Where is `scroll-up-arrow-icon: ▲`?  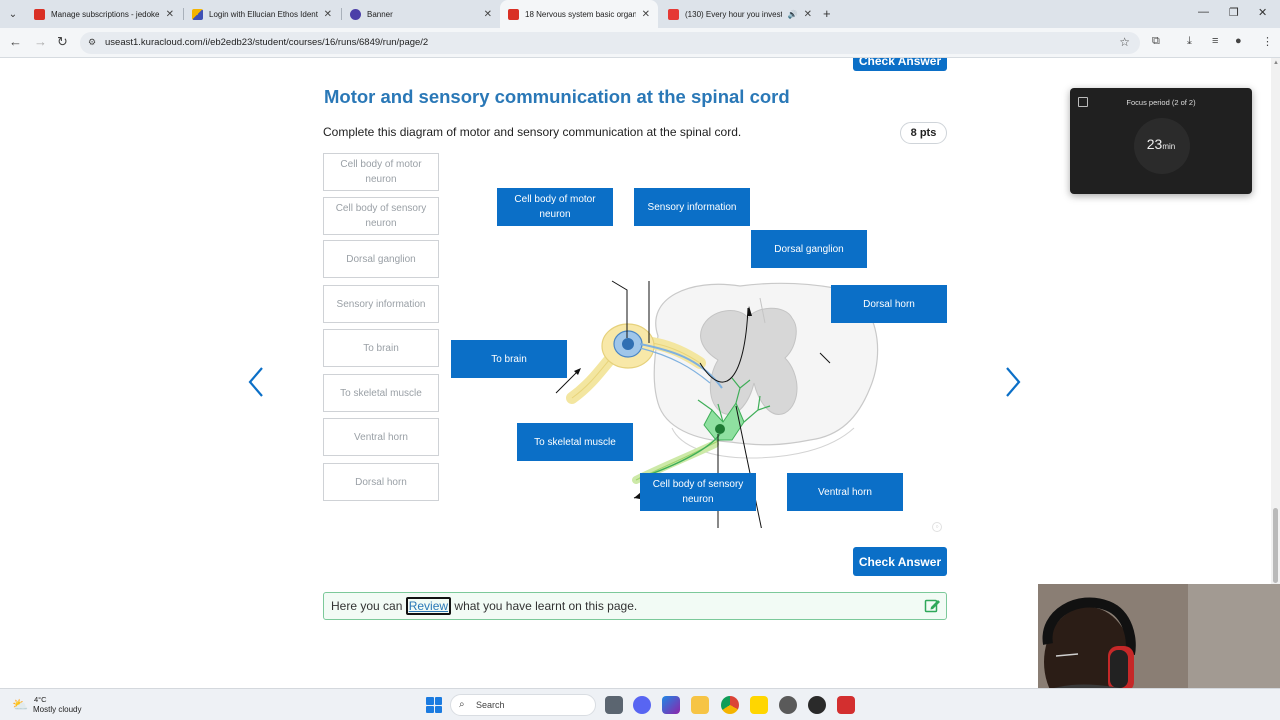
scroll-up-arrow-icon: ▲ is located at coordinates (1276, 63).